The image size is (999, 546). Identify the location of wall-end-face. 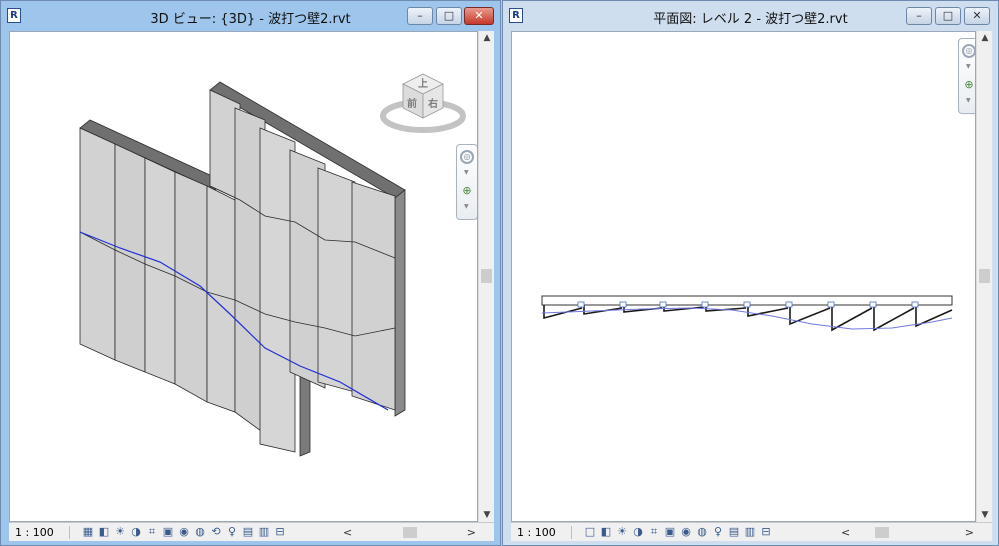
(400, 303).